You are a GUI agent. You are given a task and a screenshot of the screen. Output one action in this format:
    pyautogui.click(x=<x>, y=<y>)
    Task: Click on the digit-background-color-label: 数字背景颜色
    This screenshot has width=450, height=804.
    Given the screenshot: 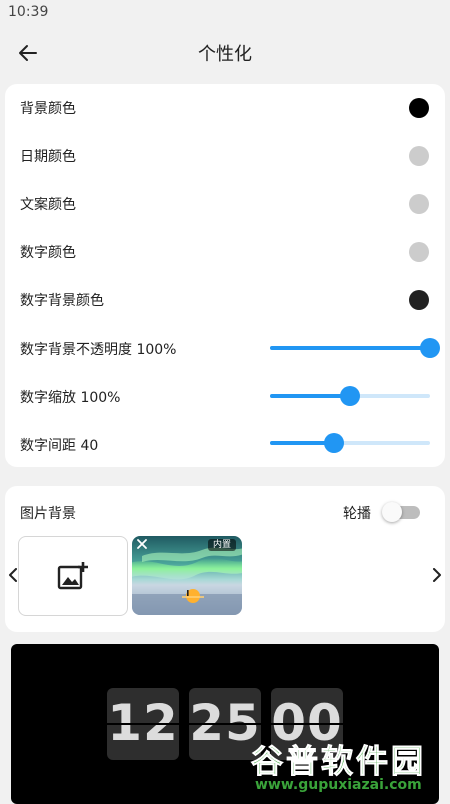 What is the action you would take?
    pyautogui.click(x=62, y=301)
    